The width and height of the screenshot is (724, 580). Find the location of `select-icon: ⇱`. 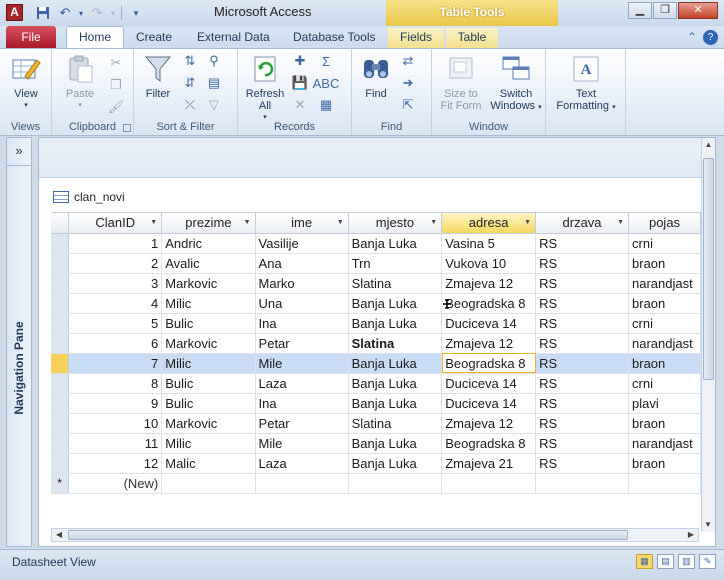

select-icon: ⇱ is located at coordinates (408, 105).